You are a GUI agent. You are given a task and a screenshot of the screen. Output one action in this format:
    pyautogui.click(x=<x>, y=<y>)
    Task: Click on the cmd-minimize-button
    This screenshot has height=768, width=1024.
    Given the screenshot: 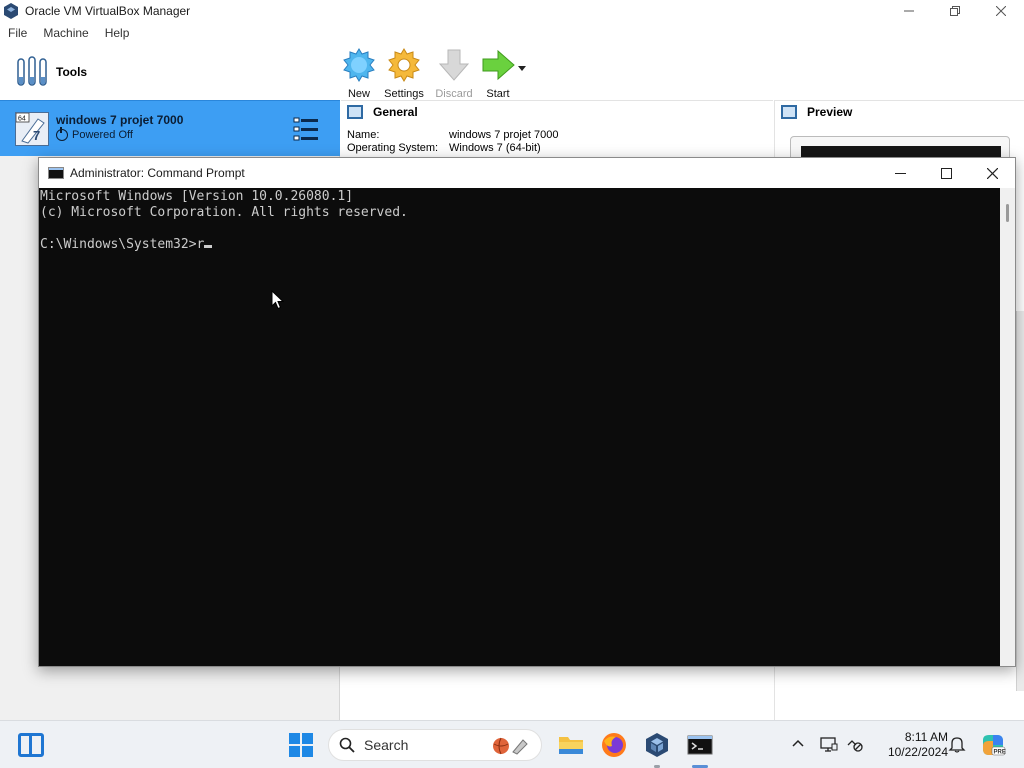 What is the action you would take?
    pyautogui.click(x=900, y=173)
    